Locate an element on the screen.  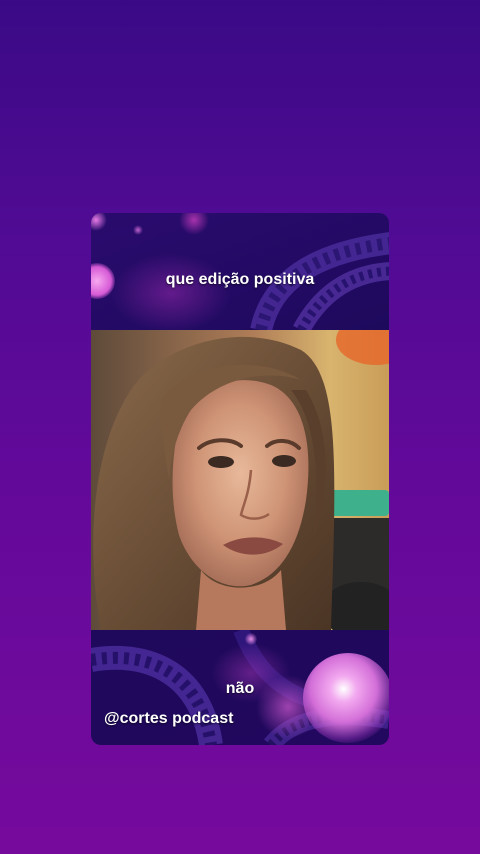
bokeh-light-small is located at coordinates (138, 230).